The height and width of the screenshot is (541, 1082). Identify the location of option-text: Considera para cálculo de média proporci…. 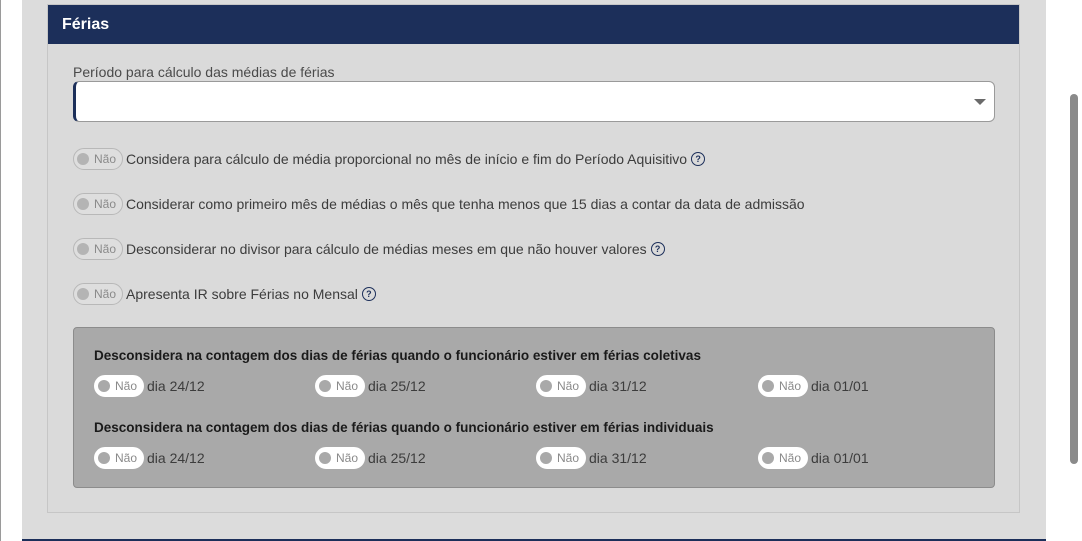
(407, 159).